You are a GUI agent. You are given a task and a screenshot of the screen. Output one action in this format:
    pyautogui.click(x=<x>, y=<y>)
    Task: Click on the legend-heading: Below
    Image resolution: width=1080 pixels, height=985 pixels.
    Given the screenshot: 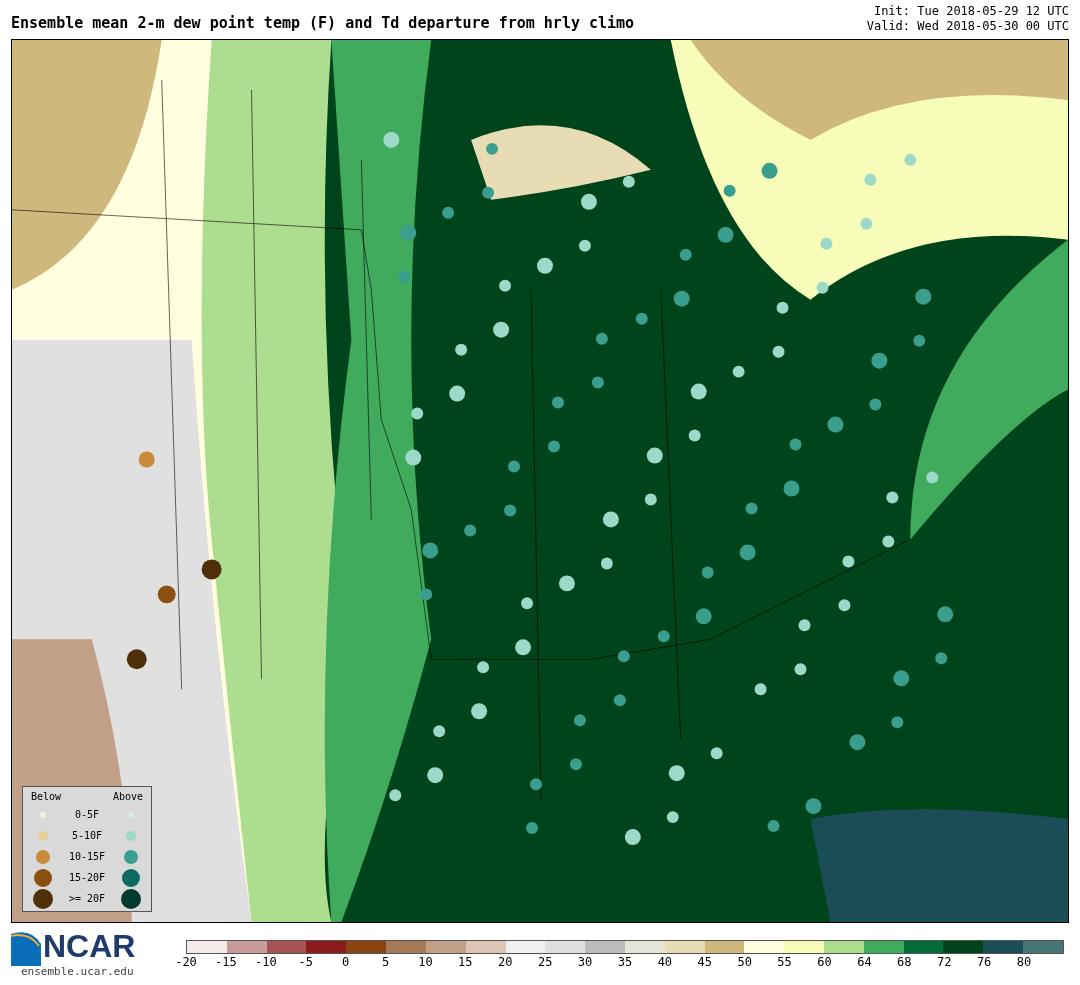 What is the action you would take?
    pyautogui.click(x=46, y=797)
    